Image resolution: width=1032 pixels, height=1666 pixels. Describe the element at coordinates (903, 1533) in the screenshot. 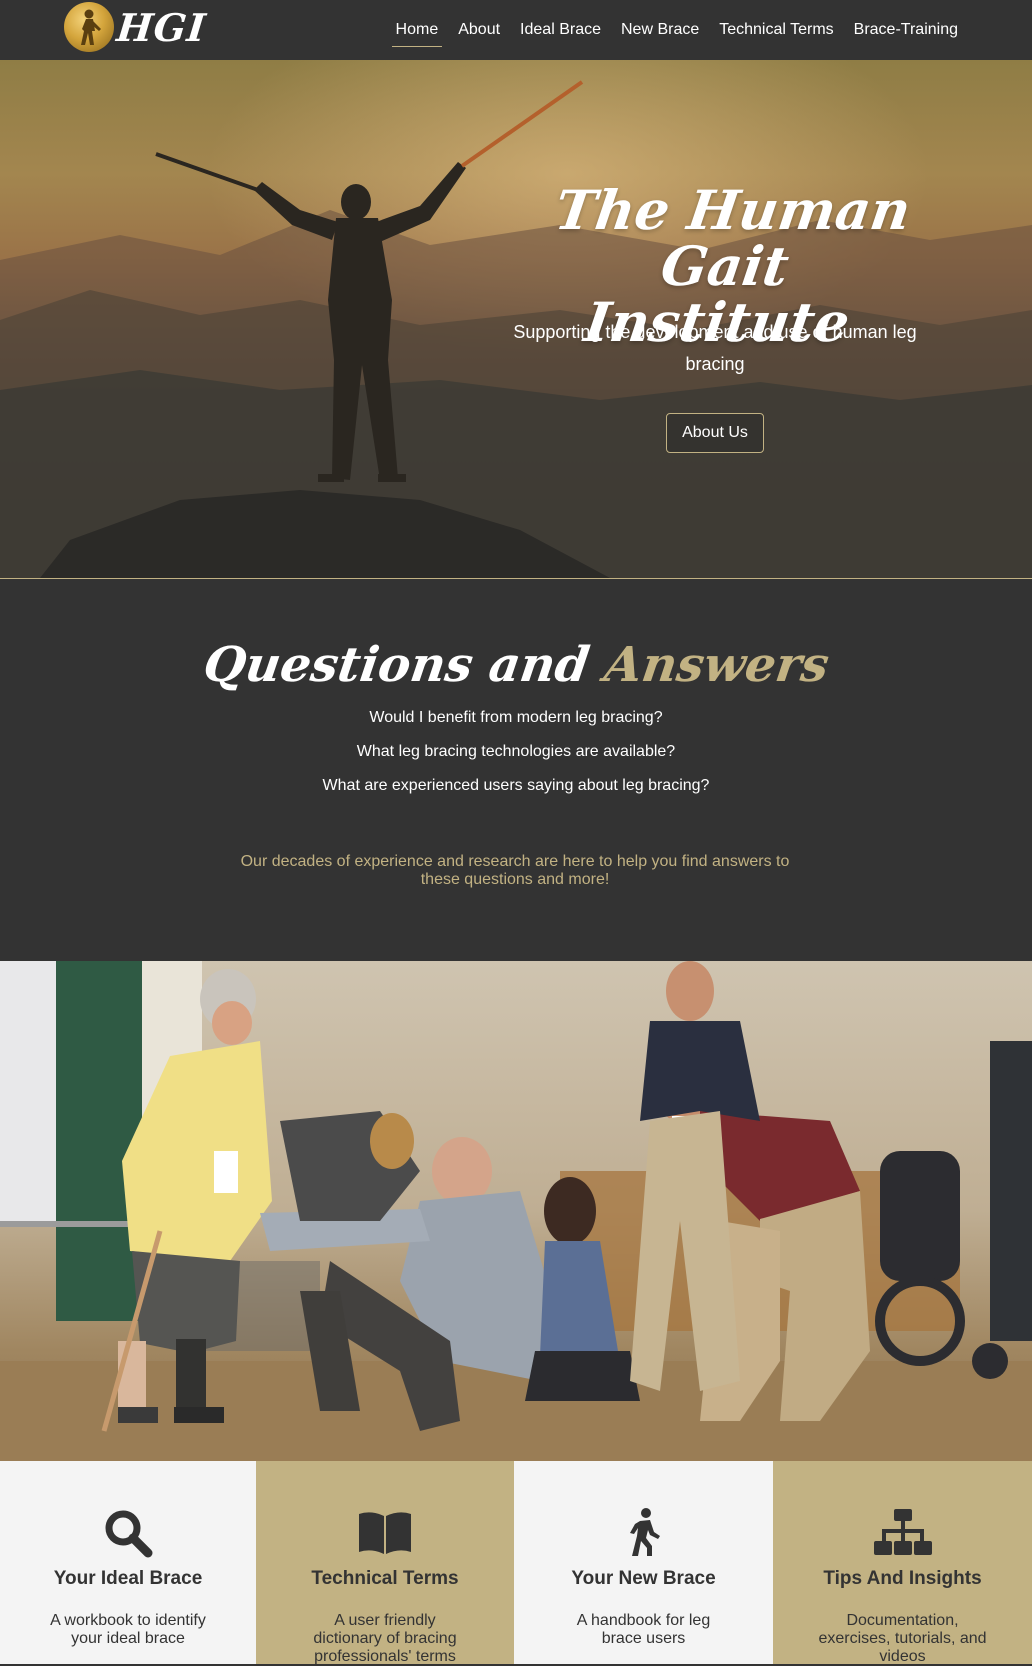

I see `sitemap-icon` at that location.